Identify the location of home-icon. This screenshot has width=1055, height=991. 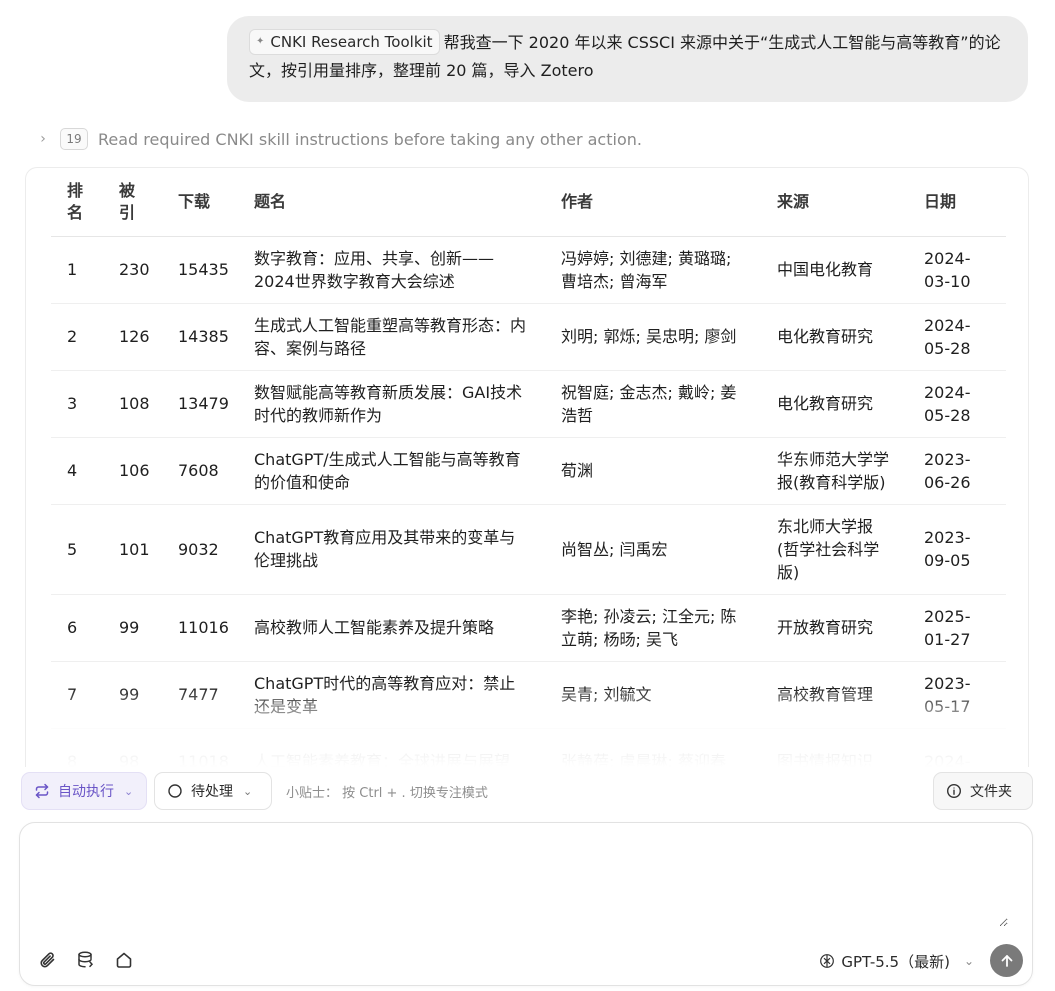
(124, 960).